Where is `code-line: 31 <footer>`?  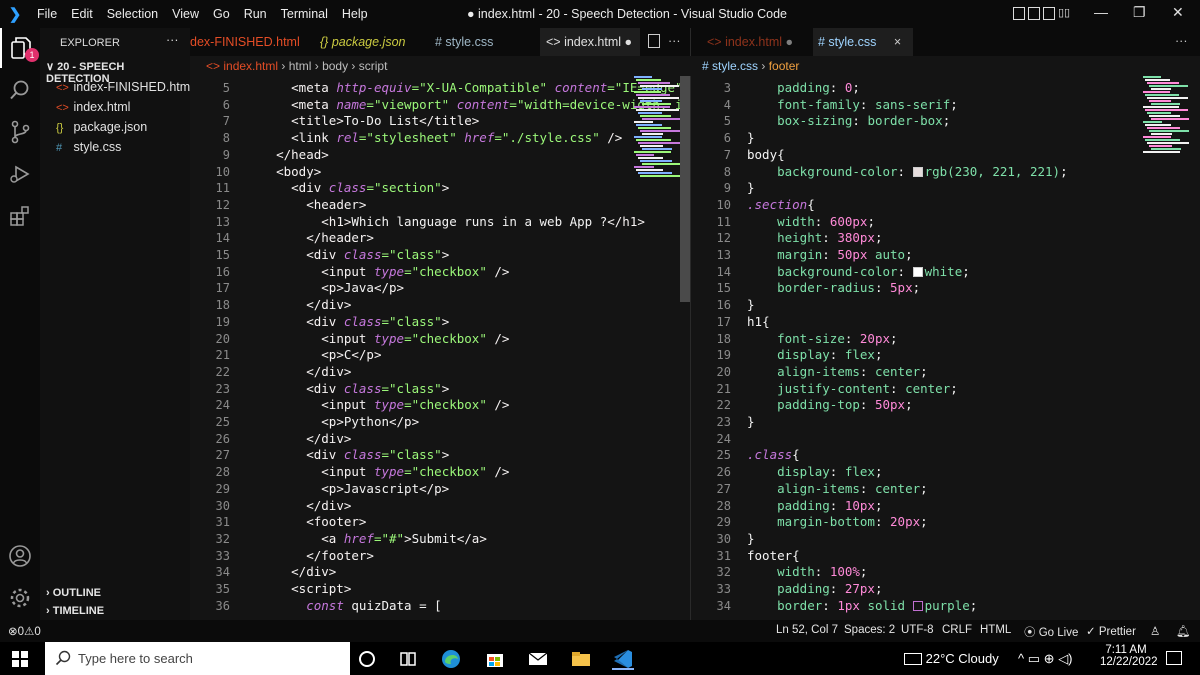 code-line: 31 <footer> is located at coordinates (440, 522).